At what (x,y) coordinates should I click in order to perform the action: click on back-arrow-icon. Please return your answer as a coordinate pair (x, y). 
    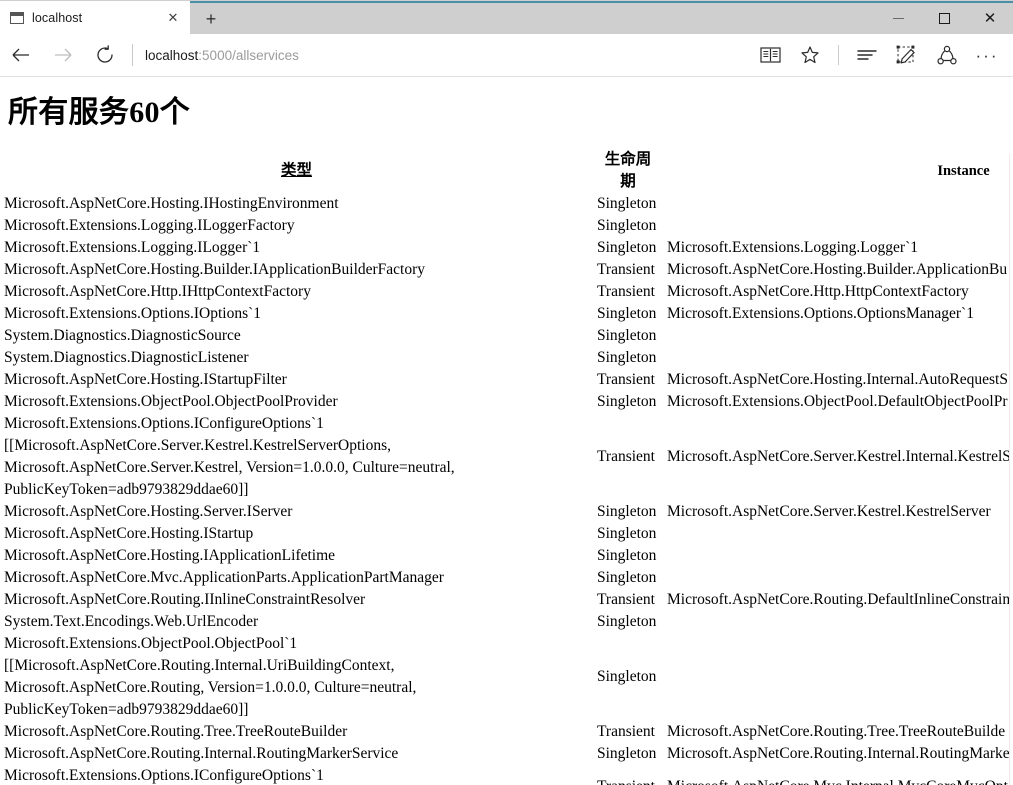
    Looking at the image, I should click on (20, 55).